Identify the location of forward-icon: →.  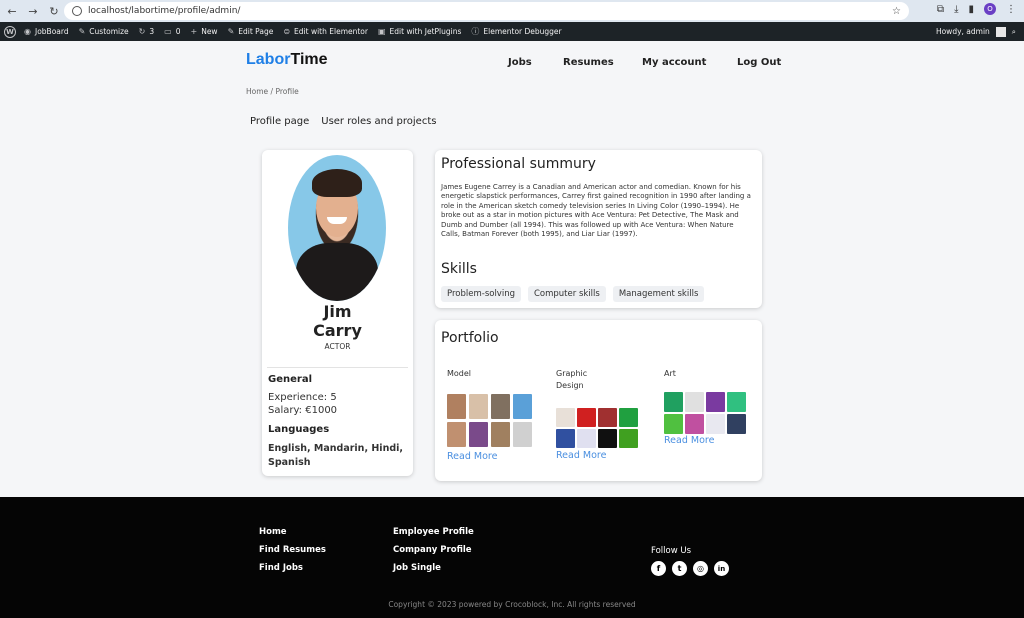
(33, 11).